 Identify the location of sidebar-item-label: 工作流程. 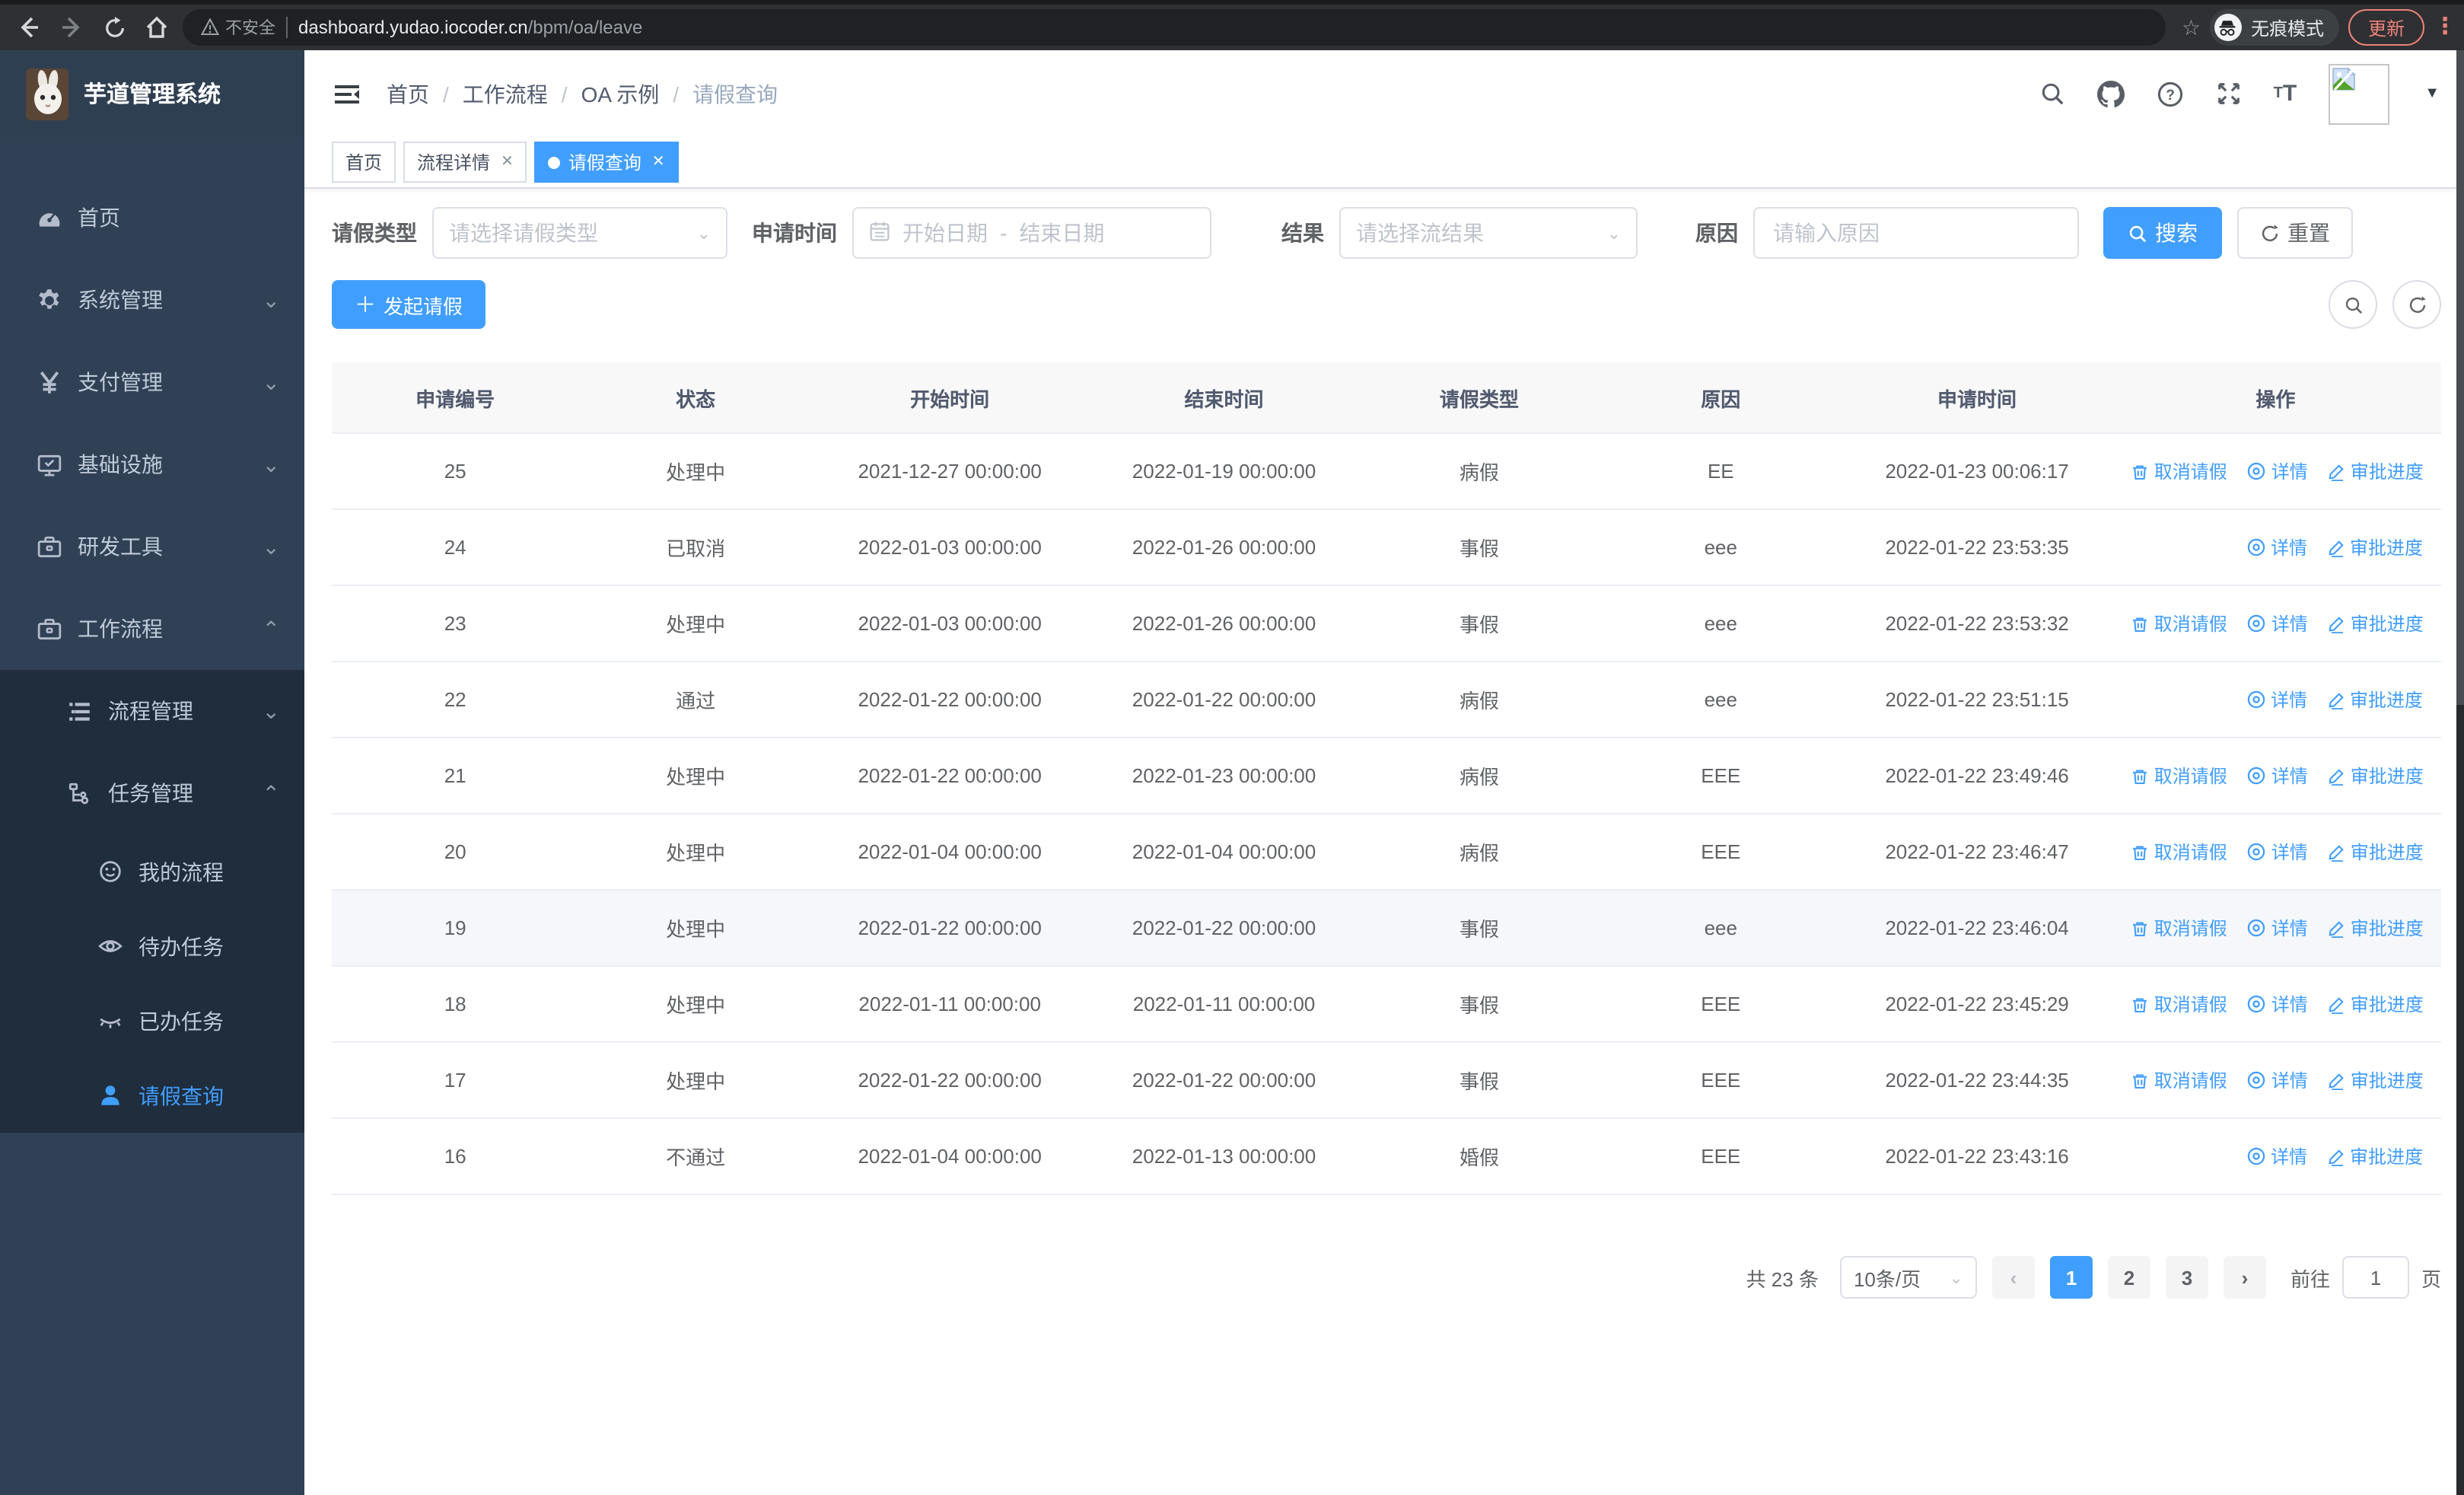
(120, 629).